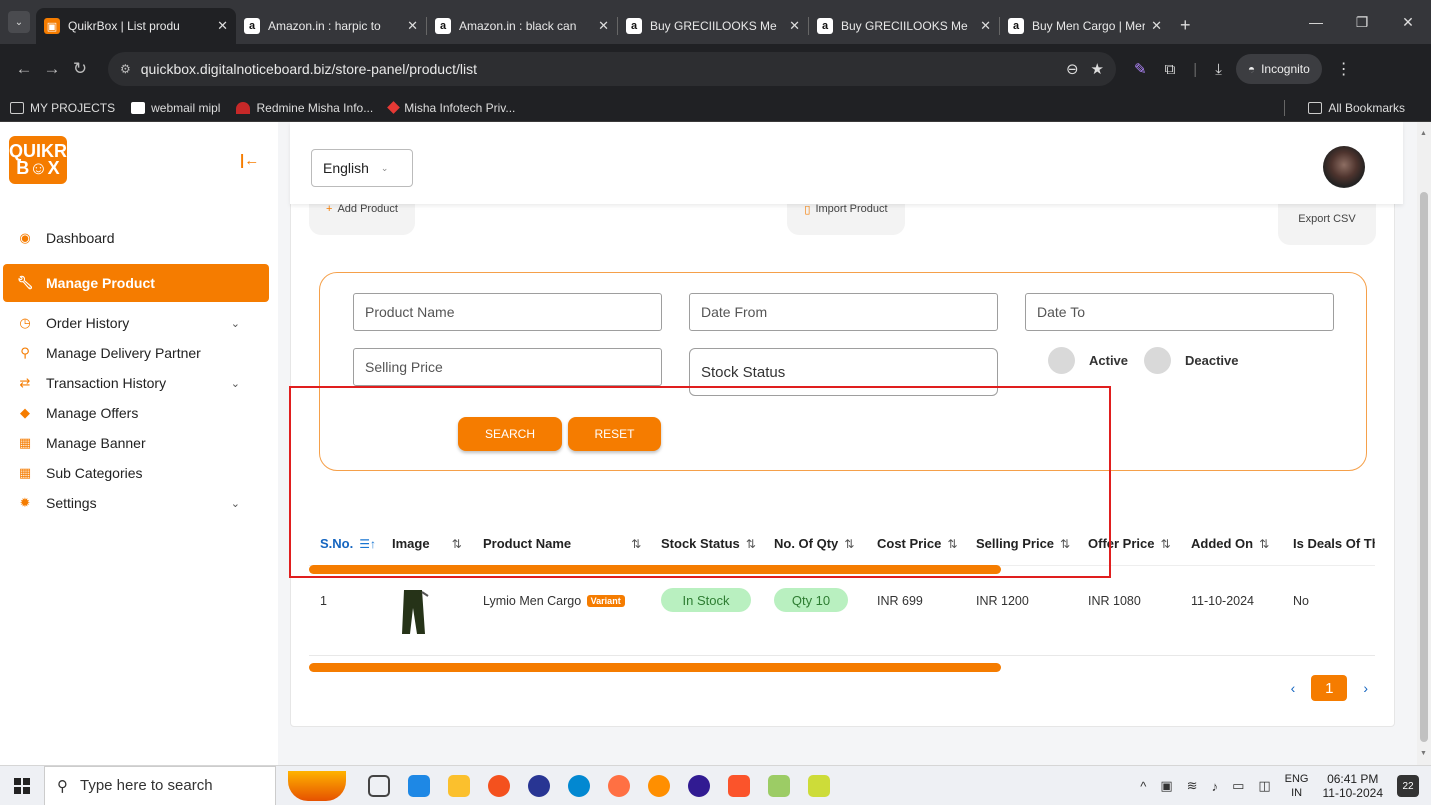 The width and height of the screenshot is (1431, 805). I want to click on column-selling-price: Selling Price ⇅, so click(1023, 543).